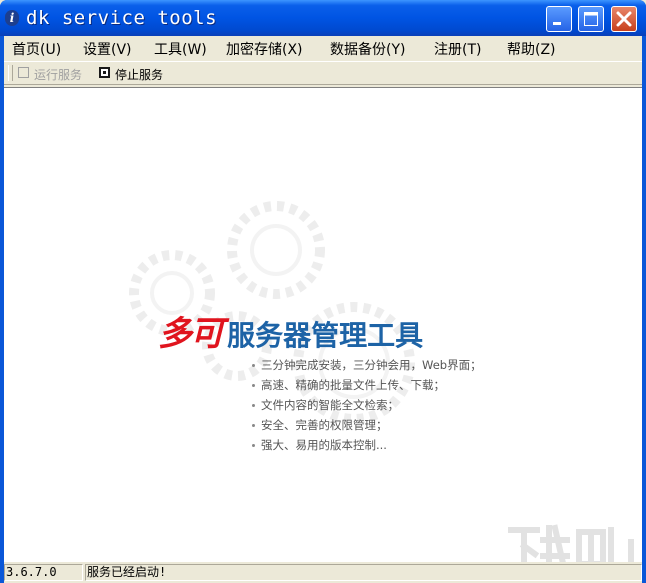 The width and height of the screenshot is (646, 583). I want to click on status-message: 服务已经启动!, so click(127, 572).